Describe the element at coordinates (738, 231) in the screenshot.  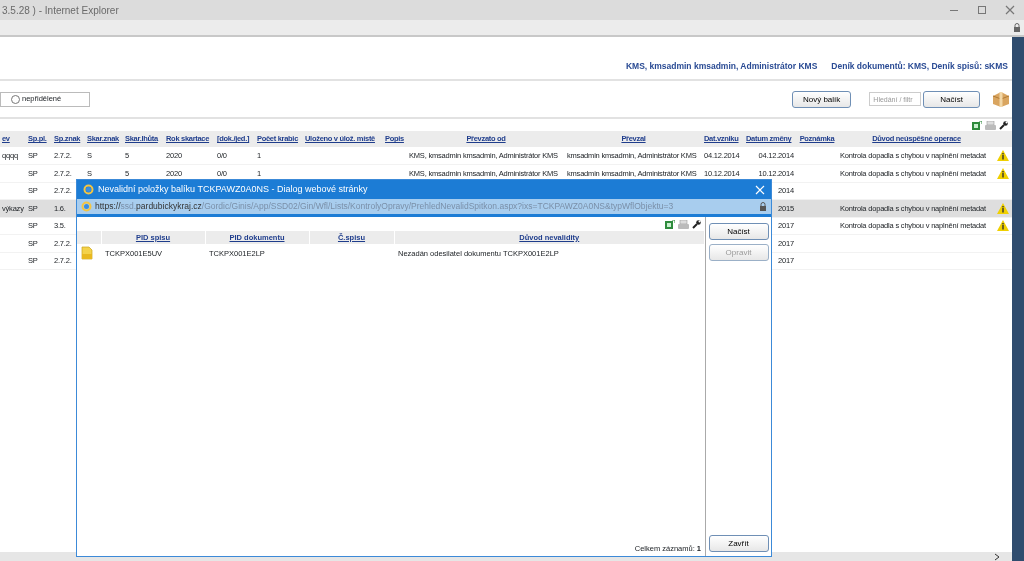
I see `dialog-button: Načíst` at that location.